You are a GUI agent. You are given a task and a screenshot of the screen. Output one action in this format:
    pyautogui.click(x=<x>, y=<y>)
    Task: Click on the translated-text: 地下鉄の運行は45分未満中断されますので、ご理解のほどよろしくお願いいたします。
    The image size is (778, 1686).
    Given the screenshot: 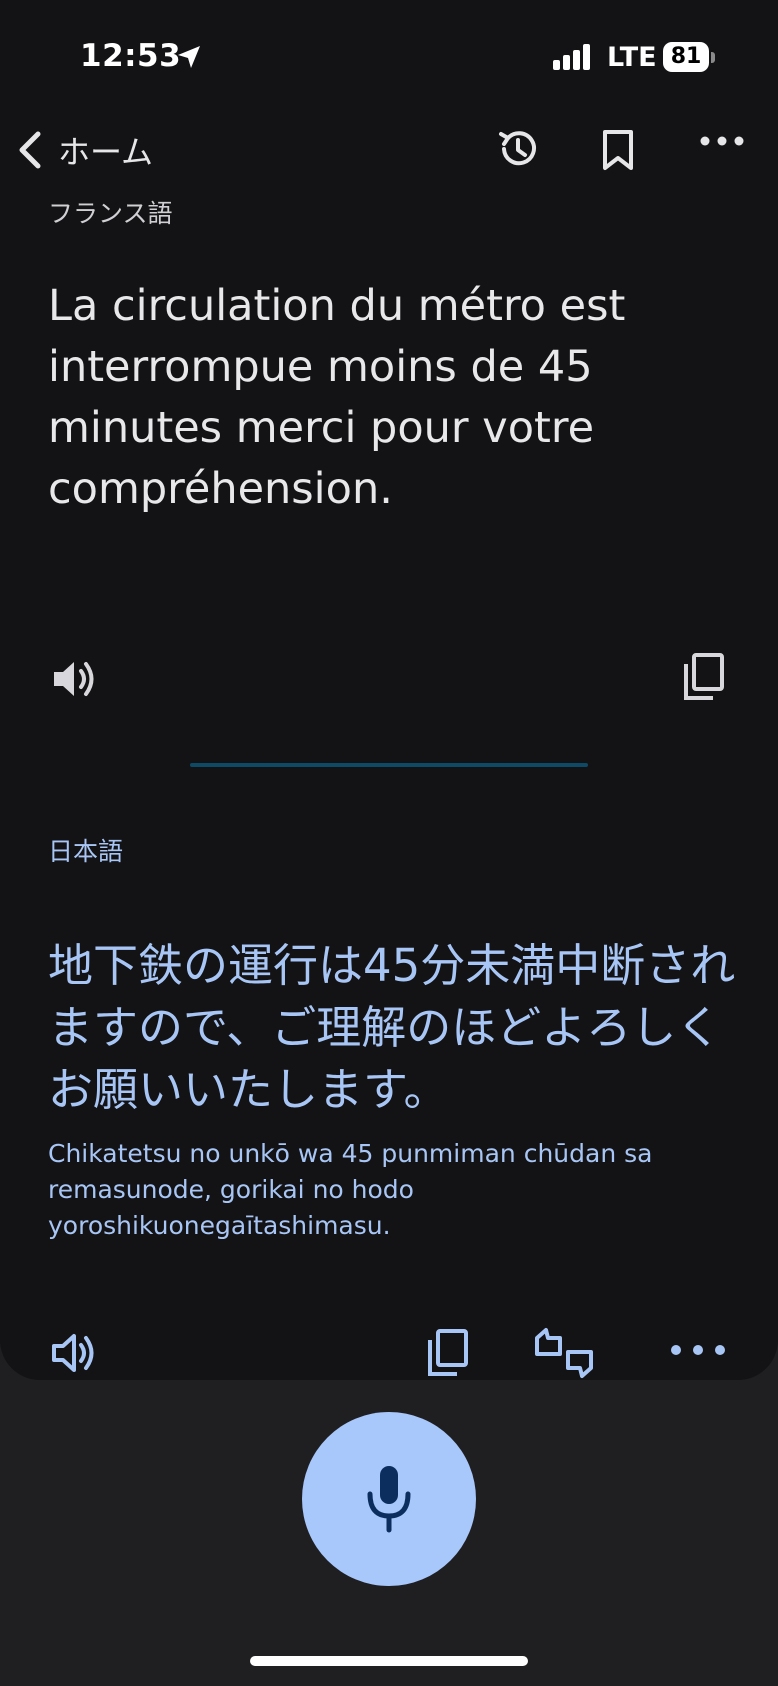 What is the action you would take?
    pyautogui.click(x=398, y=1028)
    